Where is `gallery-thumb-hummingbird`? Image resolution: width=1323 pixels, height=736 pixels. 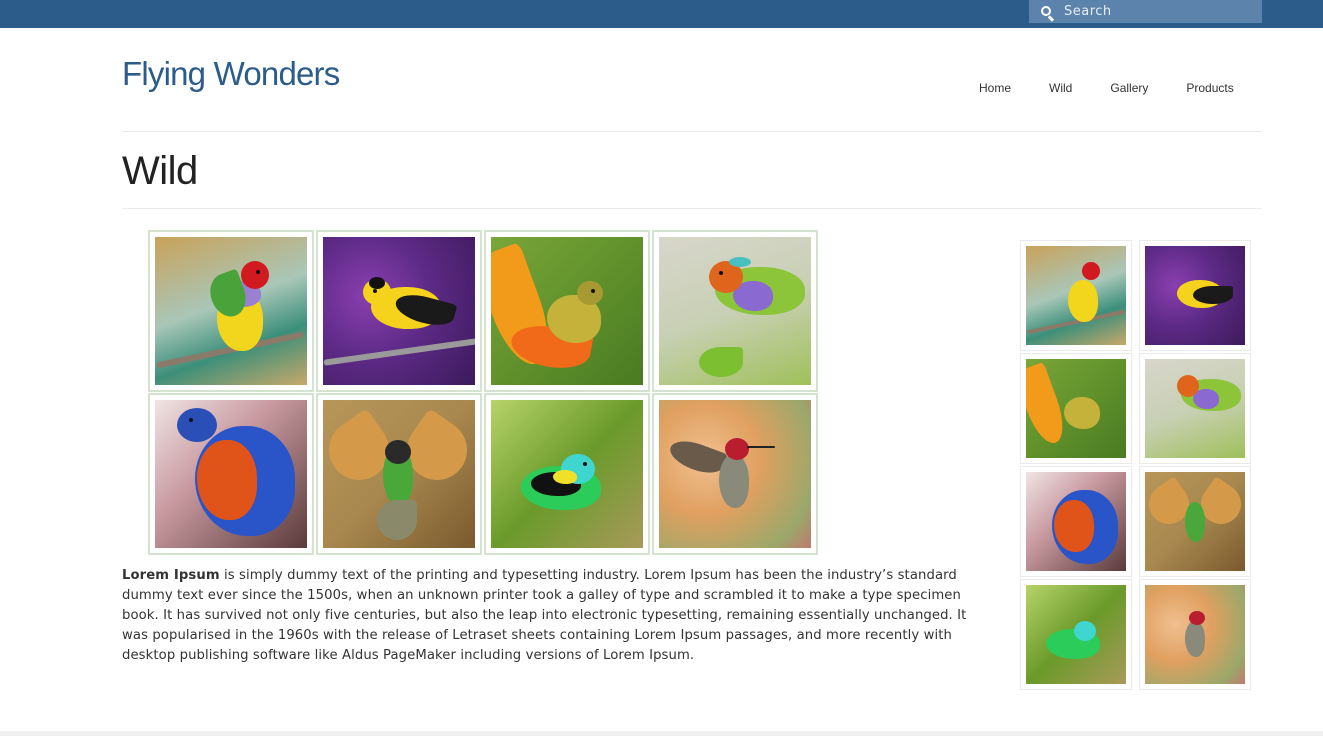
gallery-thumb-hummingbird is located at coordinates (735, 474).